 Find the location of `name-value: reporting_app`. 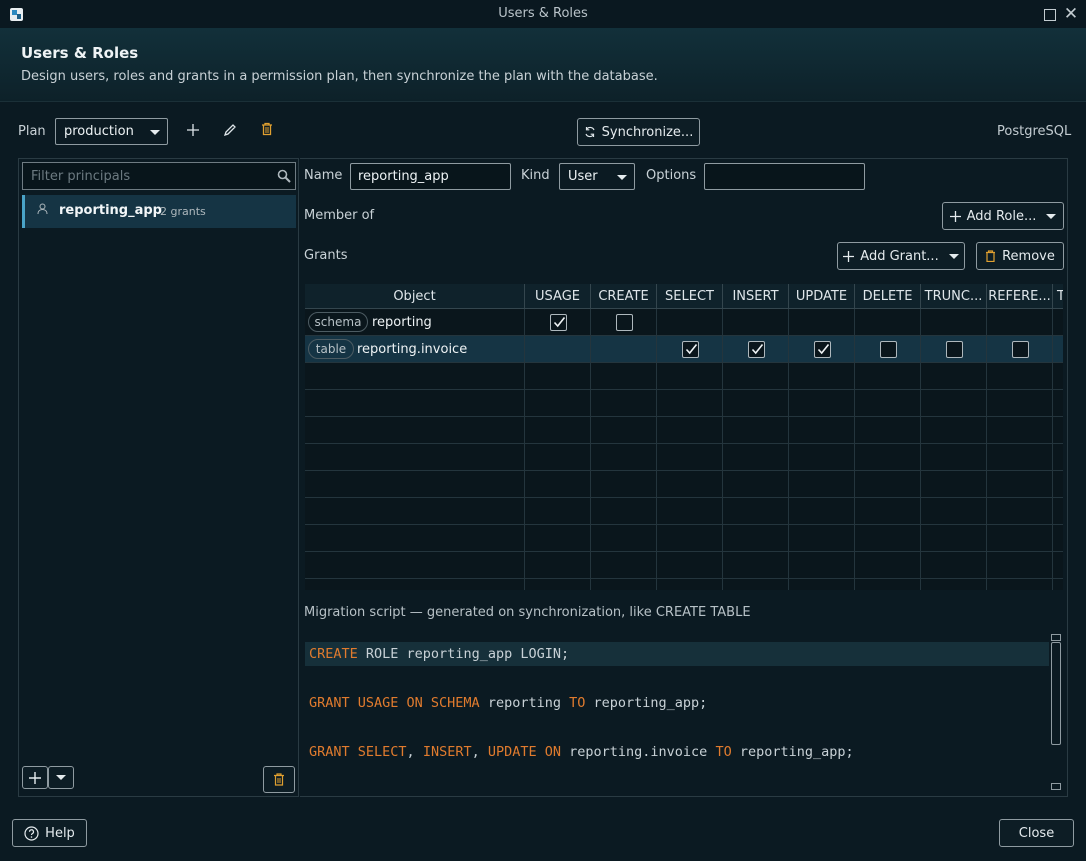

name-value: reporting_app is located at coordinates (403, 176).